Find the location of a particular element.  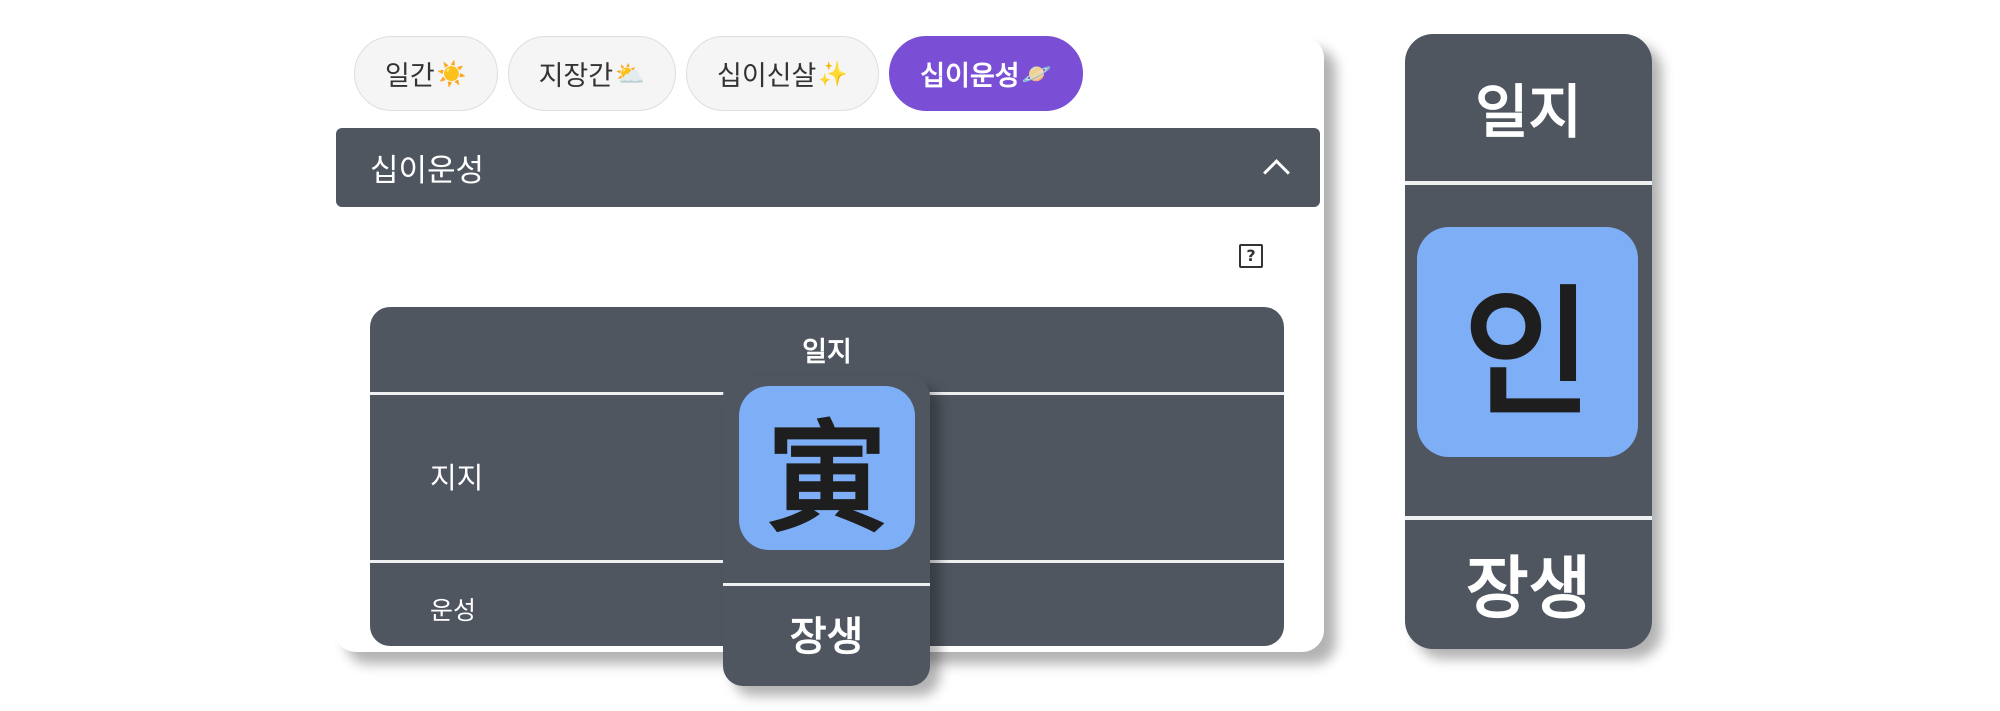

tab-sibiunseong: 십이운성 🪐 is located at coordinates (986, 73).